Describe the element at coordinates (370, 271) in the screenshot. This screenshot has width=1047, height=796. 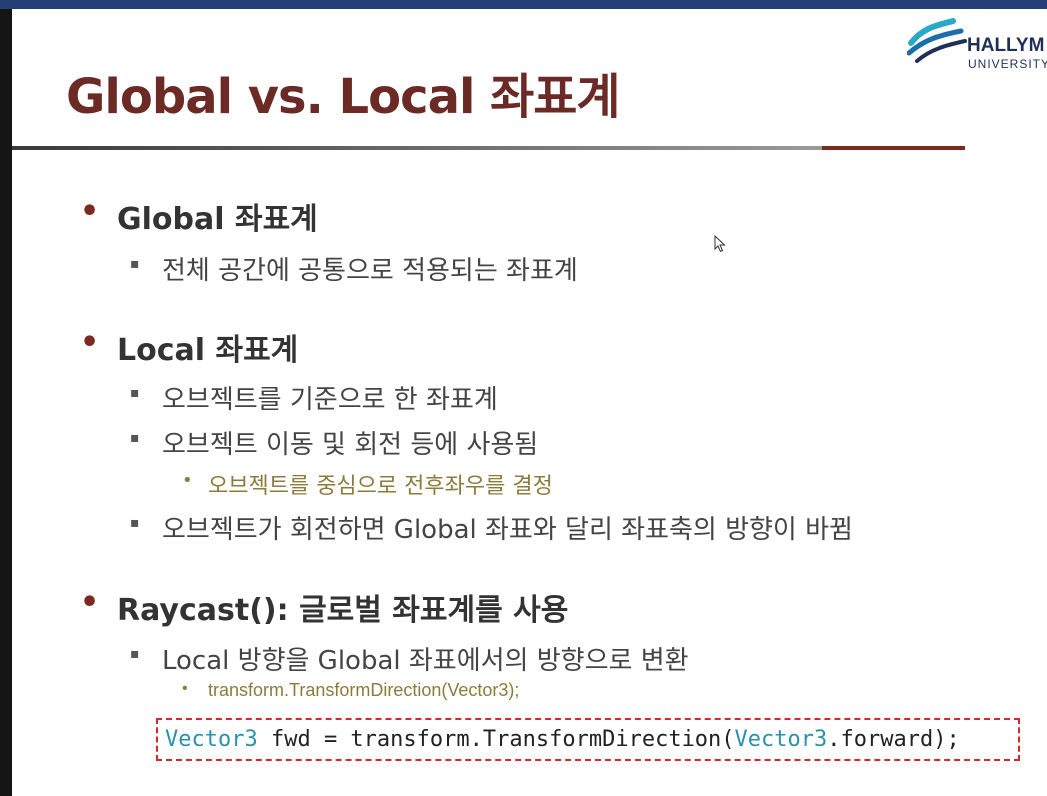
I see `sub-bullet-text: 전체 공간에 공통으로 적용되는 좌표계` at that location.